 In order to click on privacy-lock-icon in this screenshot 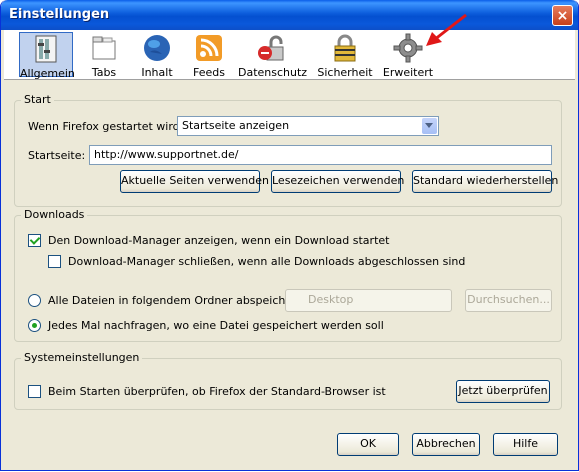, I will do `click(271, 48)`.